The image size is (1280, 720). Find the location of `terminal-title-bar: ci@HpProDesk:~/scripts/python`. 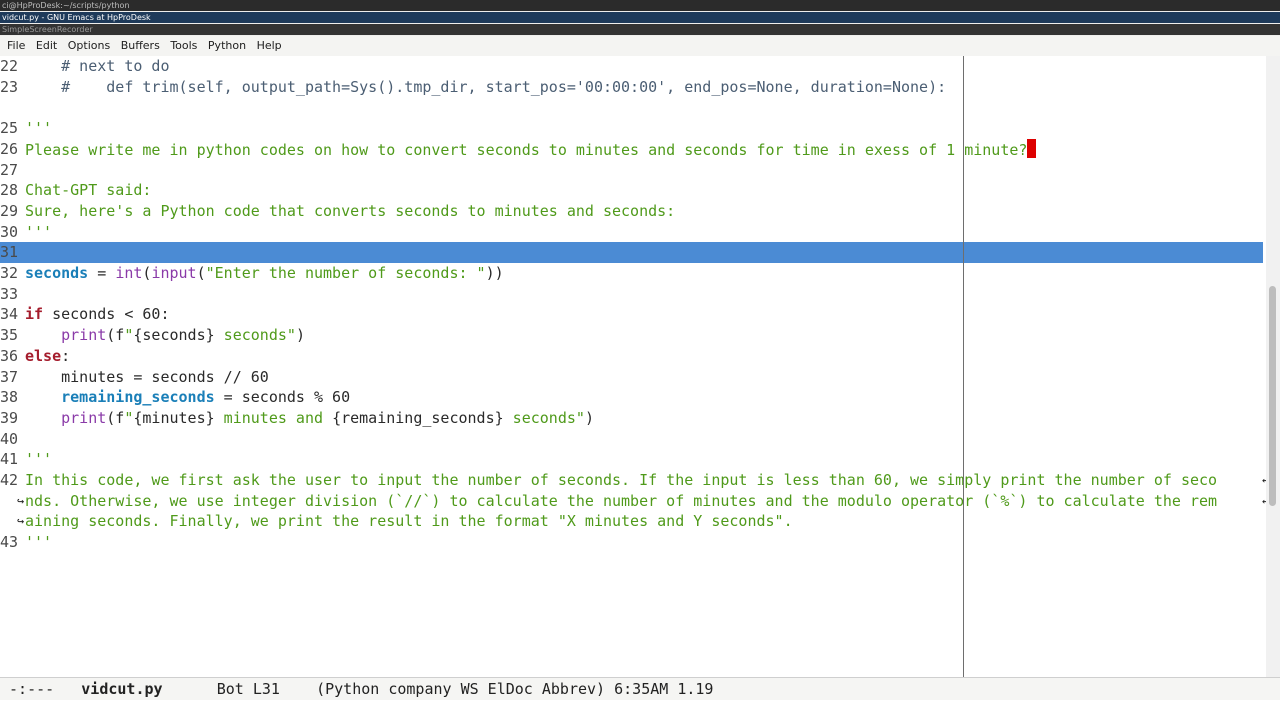

terminal-title-bar: ci@HpProDesk:~/scripts/python is located at coordinates (640, 5).